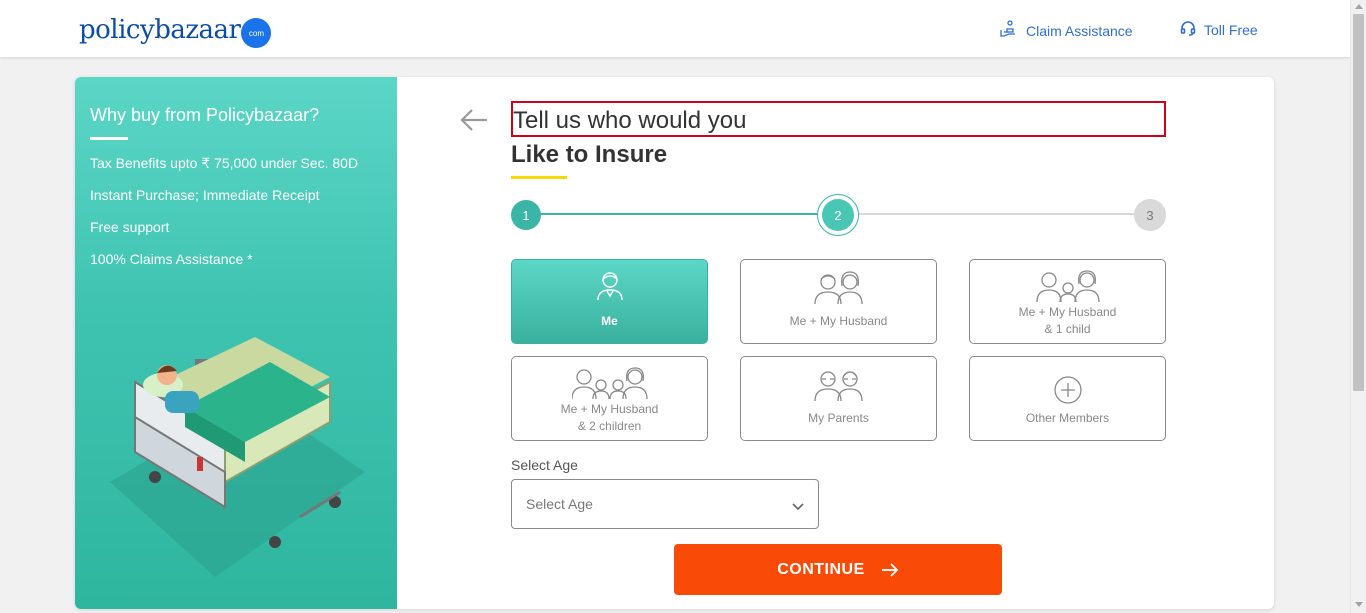  I want to click on back-arrow-icon, so click(474, 122).